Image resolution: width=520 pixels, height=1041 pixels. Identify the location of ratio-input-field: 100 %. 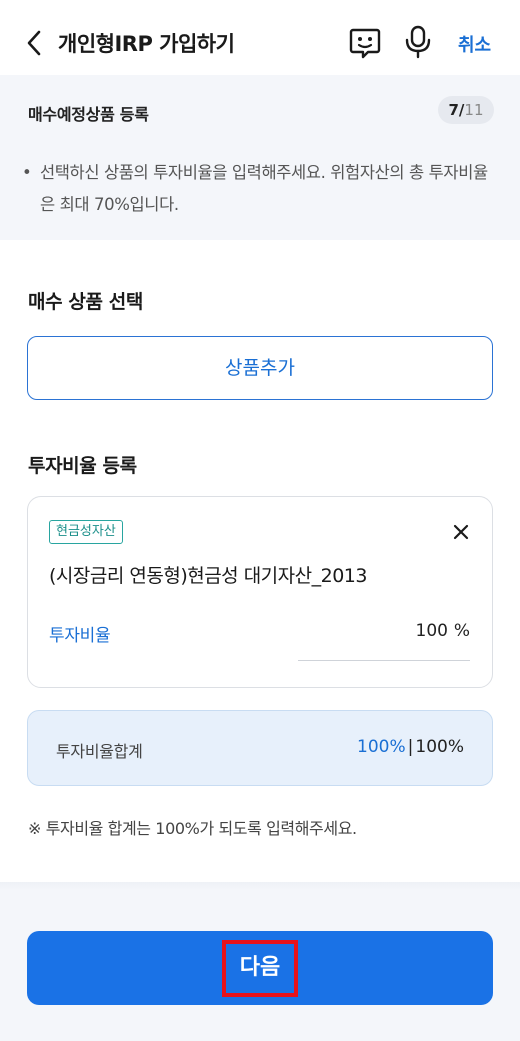
(384, 635).